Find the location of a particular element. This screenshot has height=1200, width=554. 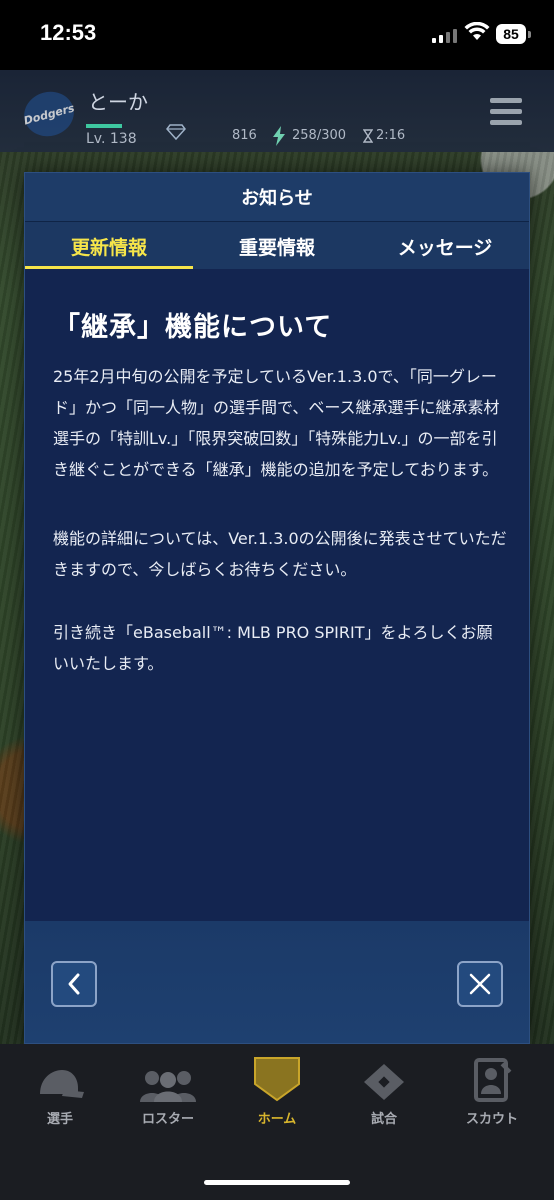

baseball-cap-icon is located at coordinates (62, 1084).